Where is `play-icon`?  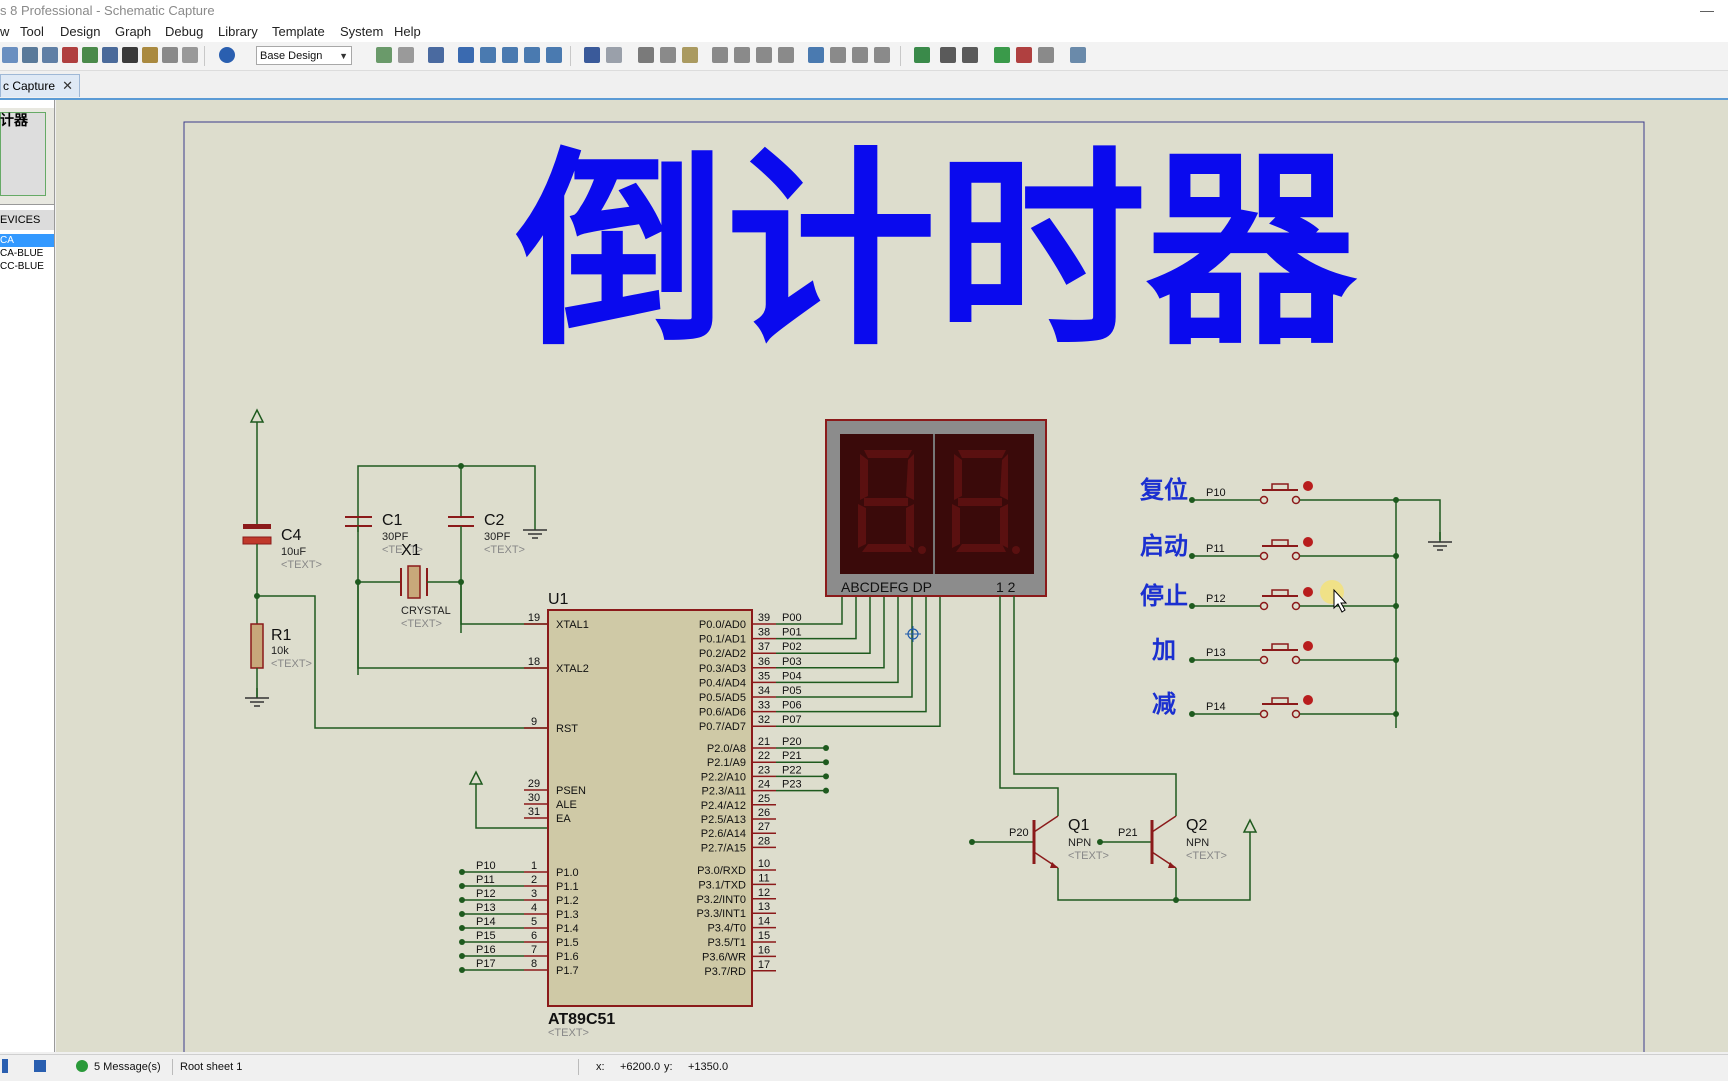 play-icon is located at coordinates (5, 1066).